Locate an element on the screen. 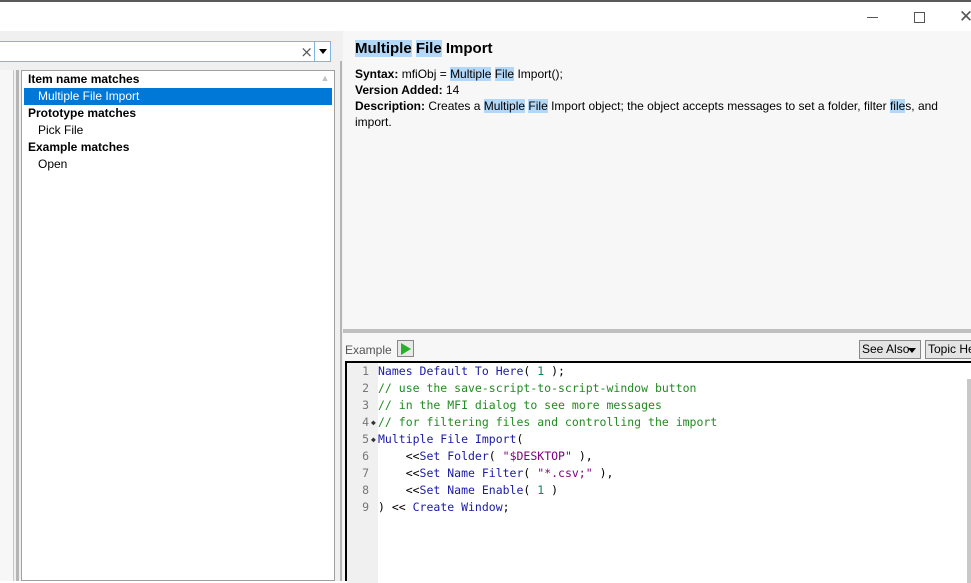 The height and width of the screenshot is (583, 971). group-header-item-name: Item name matches is located at coordinates (84, 79).